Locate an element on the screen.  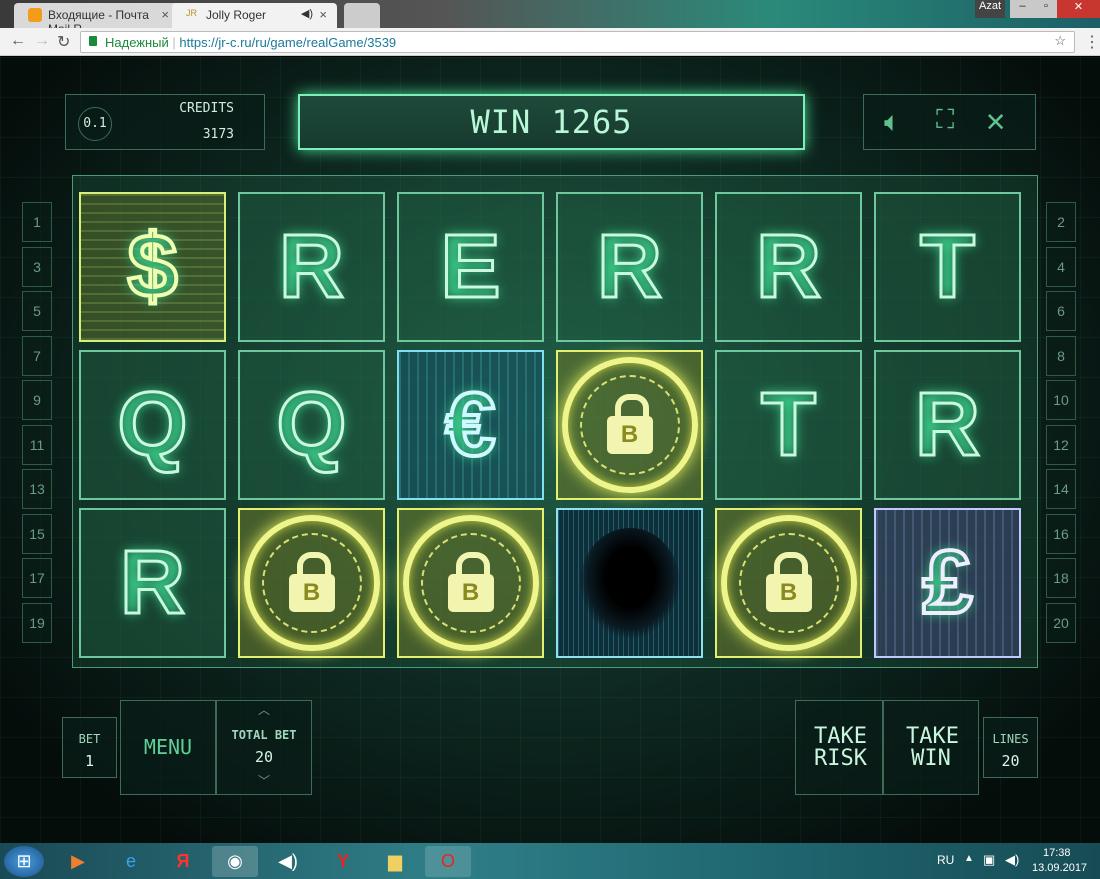
tab-jolly-roger: JR Jolly Roger ◀) × is located at coordinates (254, 15).